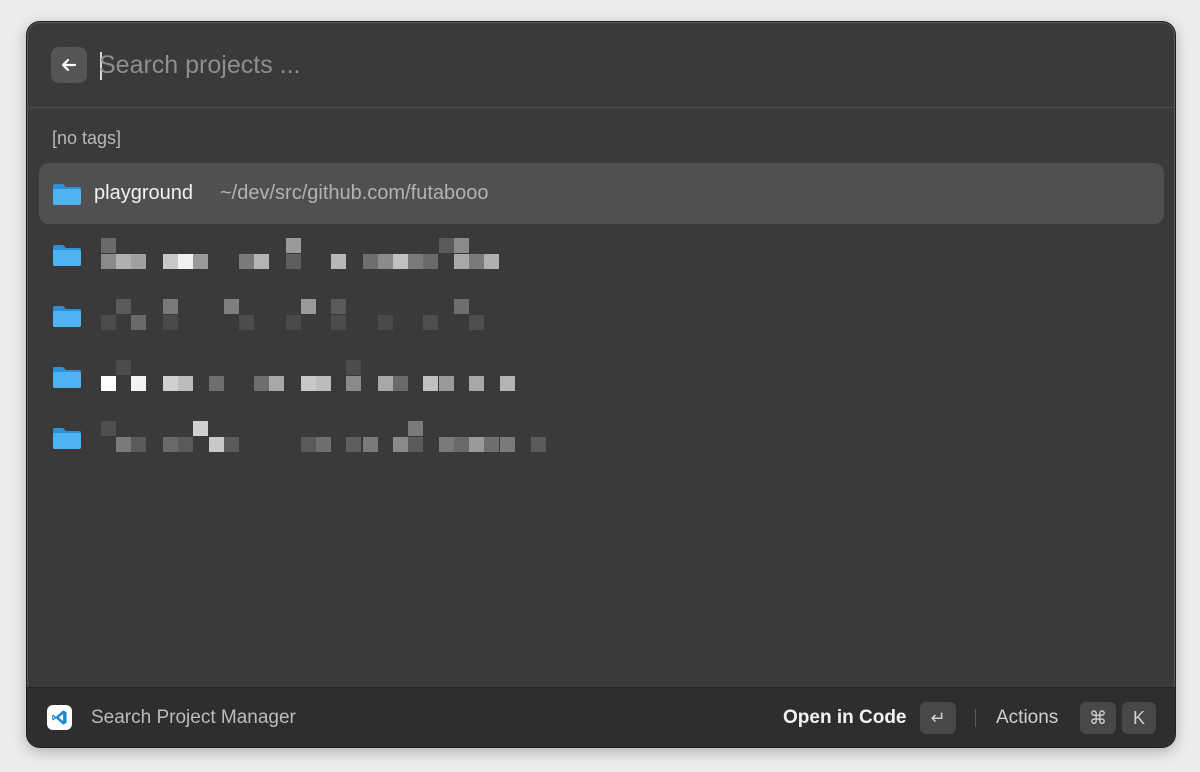 The image size is (1200, 772). I want to click on actions-button: Actions, so click(1027, 718).